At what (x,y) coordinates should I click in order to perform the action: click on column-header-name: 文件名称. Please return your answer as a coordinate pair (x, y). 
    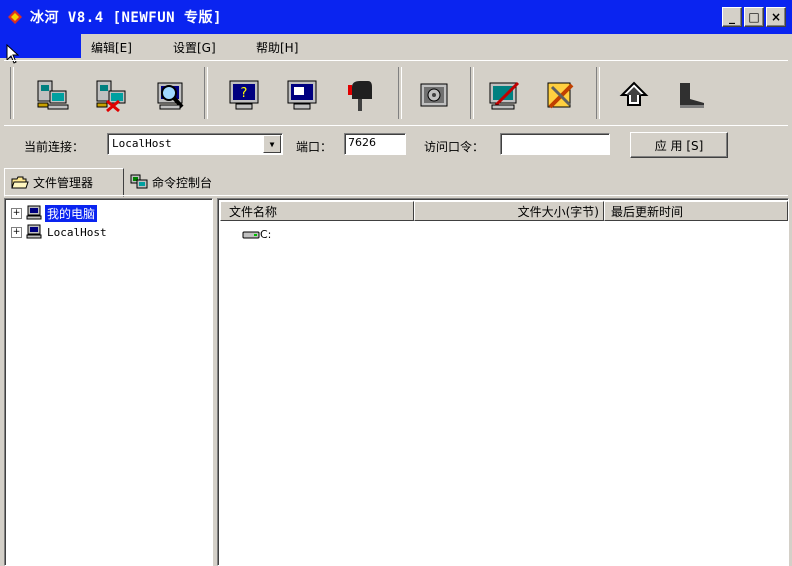
    Looking at the image, I should click on (317, 211).